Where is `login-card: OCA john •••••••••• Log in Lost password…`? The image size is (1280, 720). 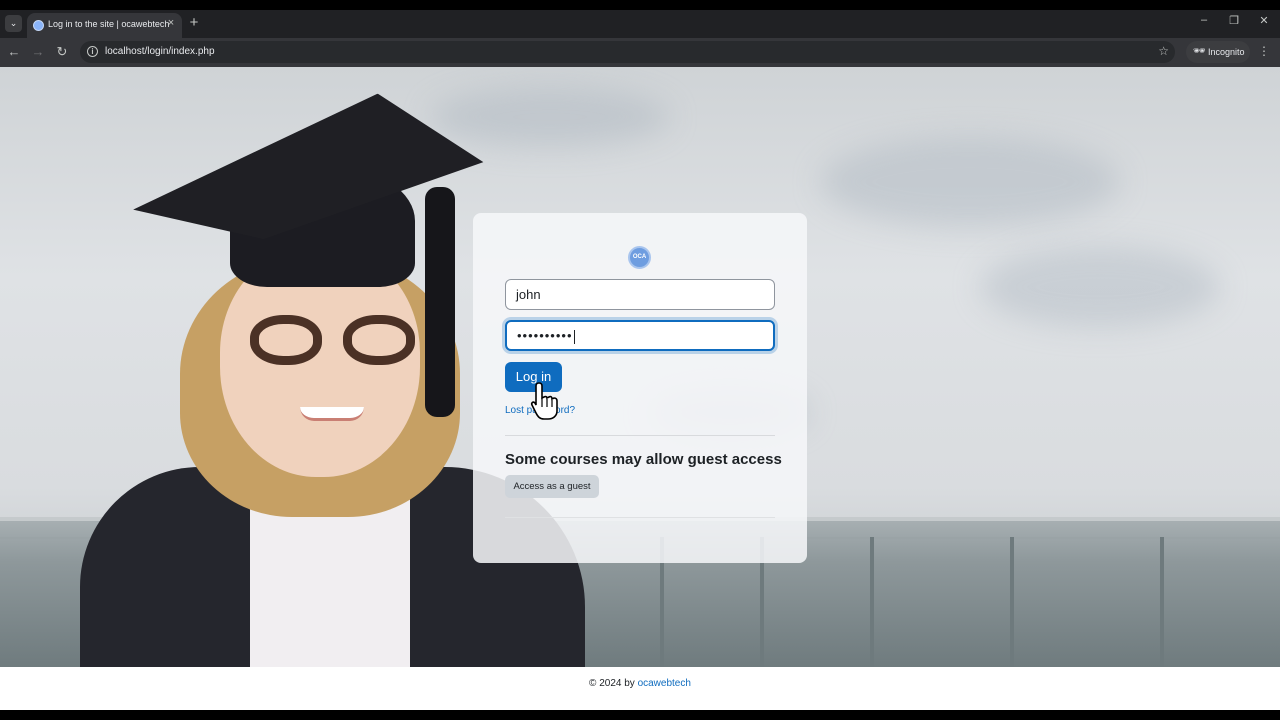 login-card: OCA john •••••••••• Log in Lost password… is located at coordinates (640, 388).